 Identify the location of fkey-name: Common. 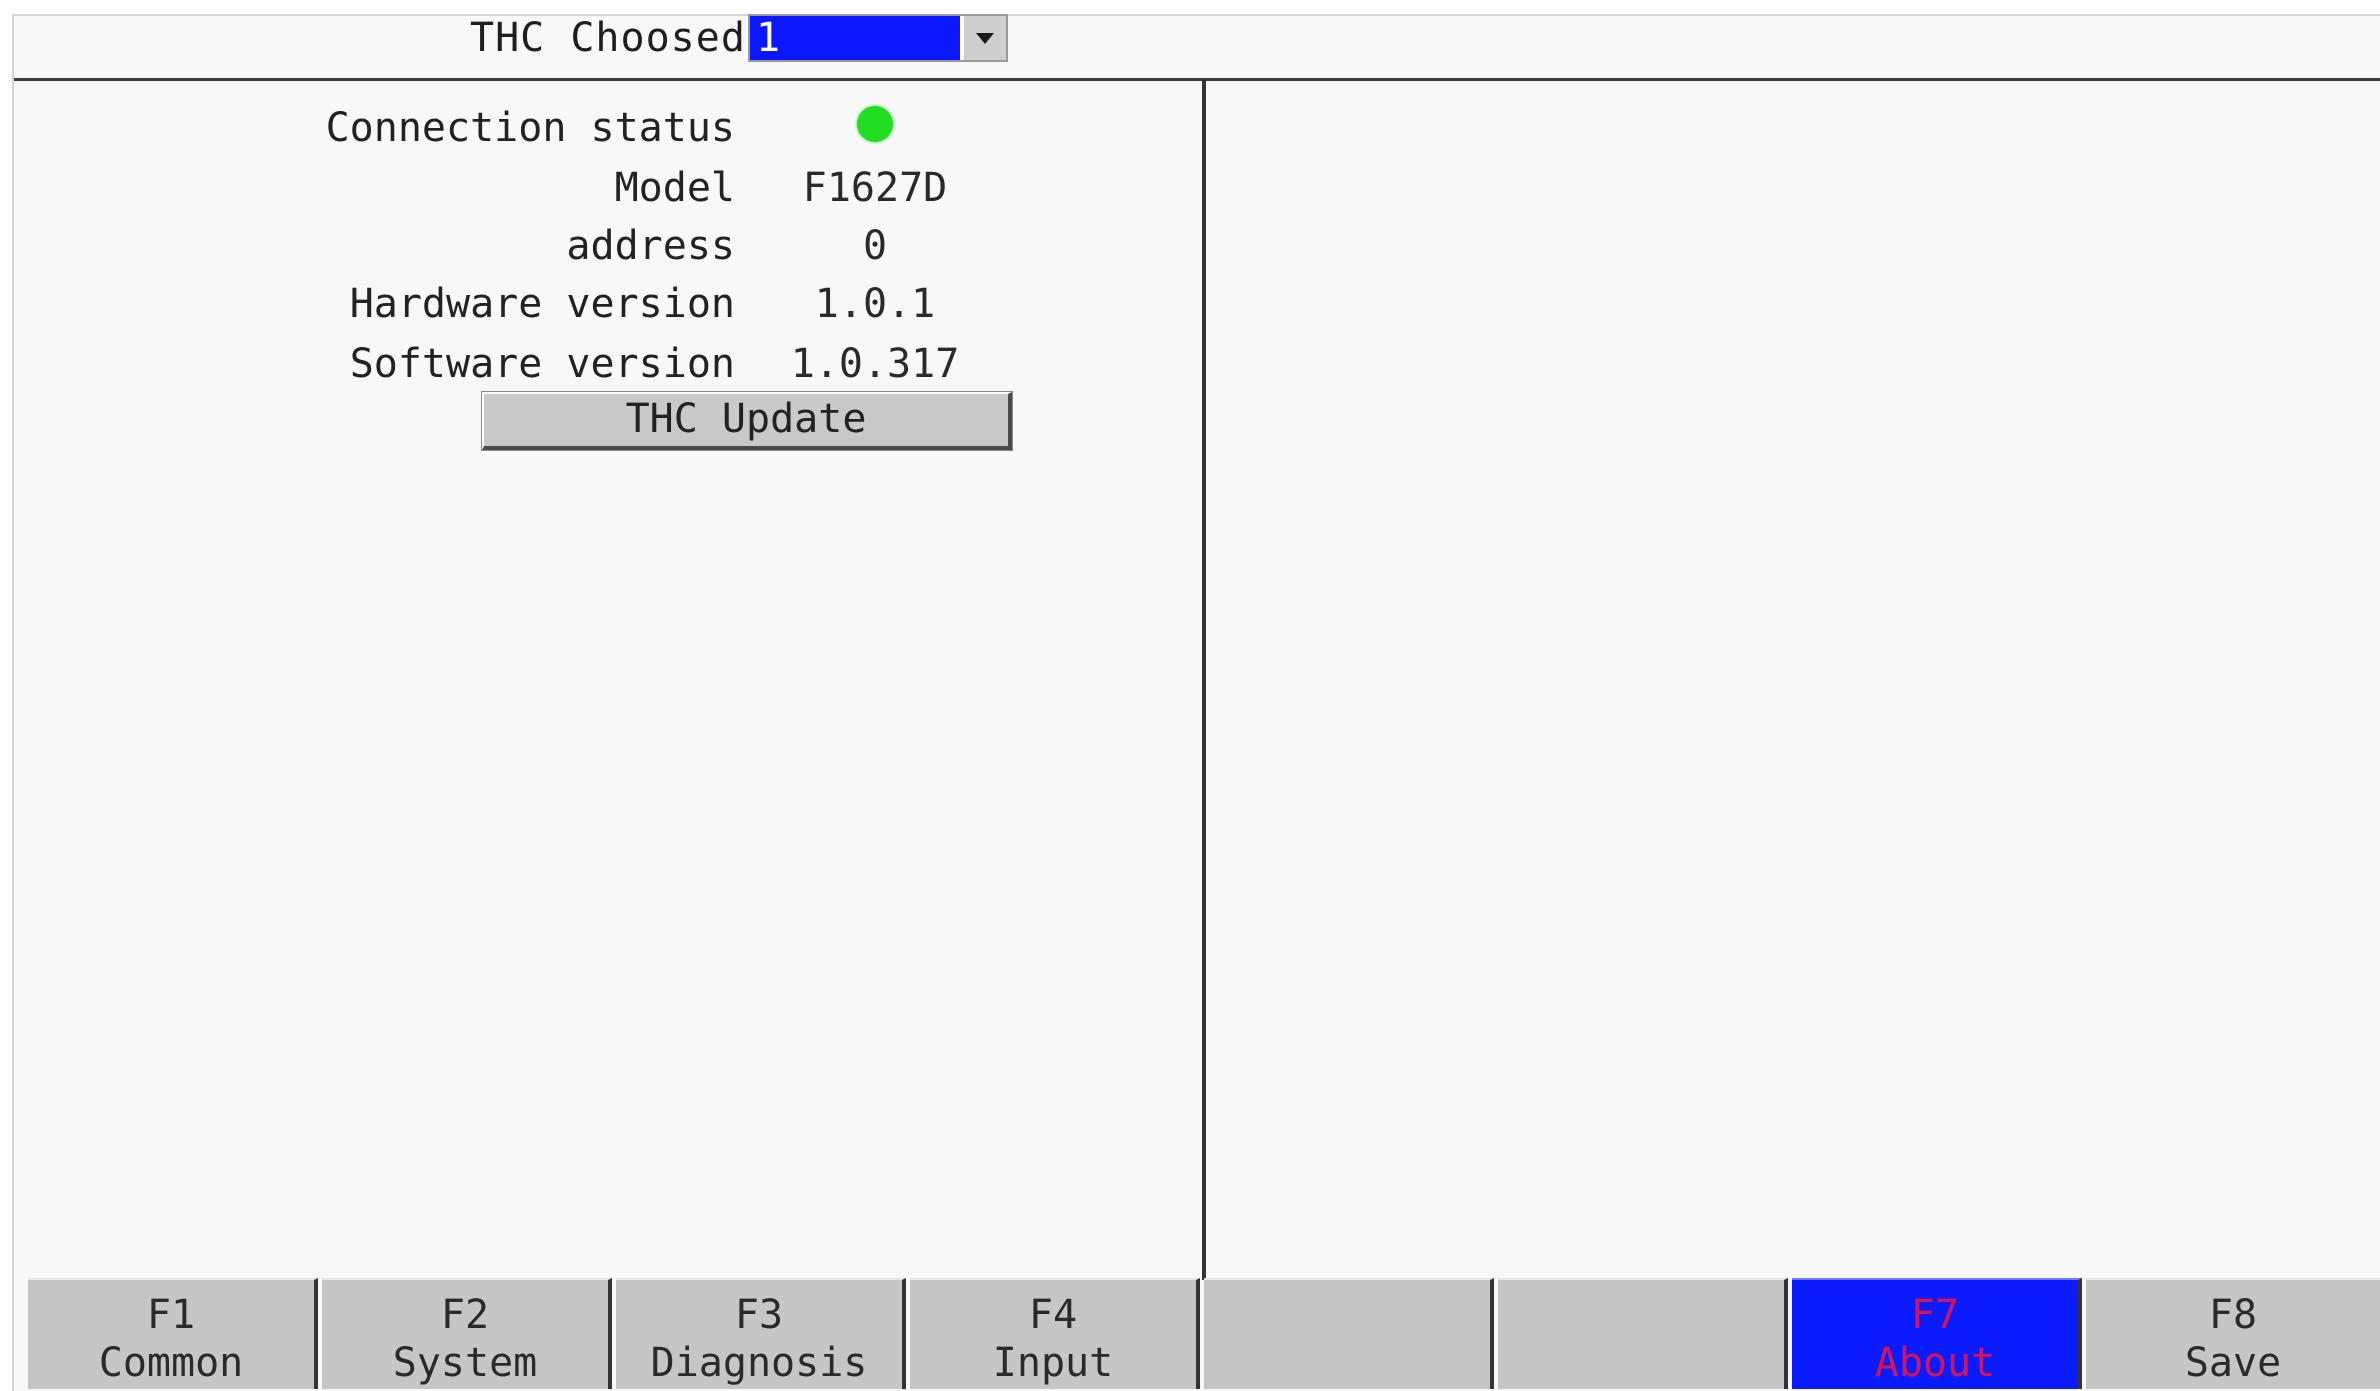
(171, 1363).